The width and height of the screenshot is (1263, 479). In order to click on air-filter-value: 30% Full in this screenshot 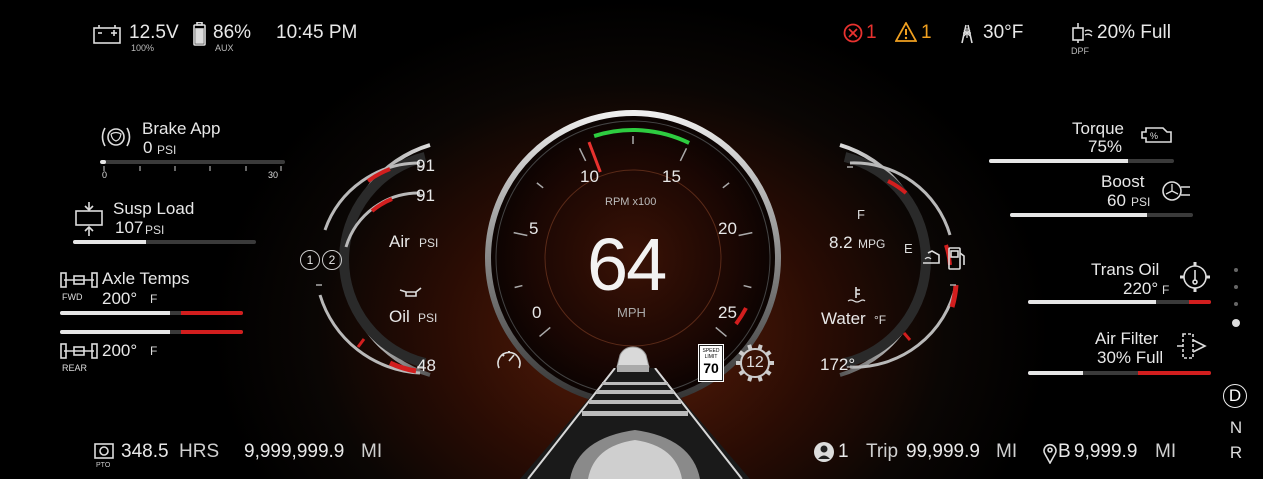, I will do `click(1130, 357)`.